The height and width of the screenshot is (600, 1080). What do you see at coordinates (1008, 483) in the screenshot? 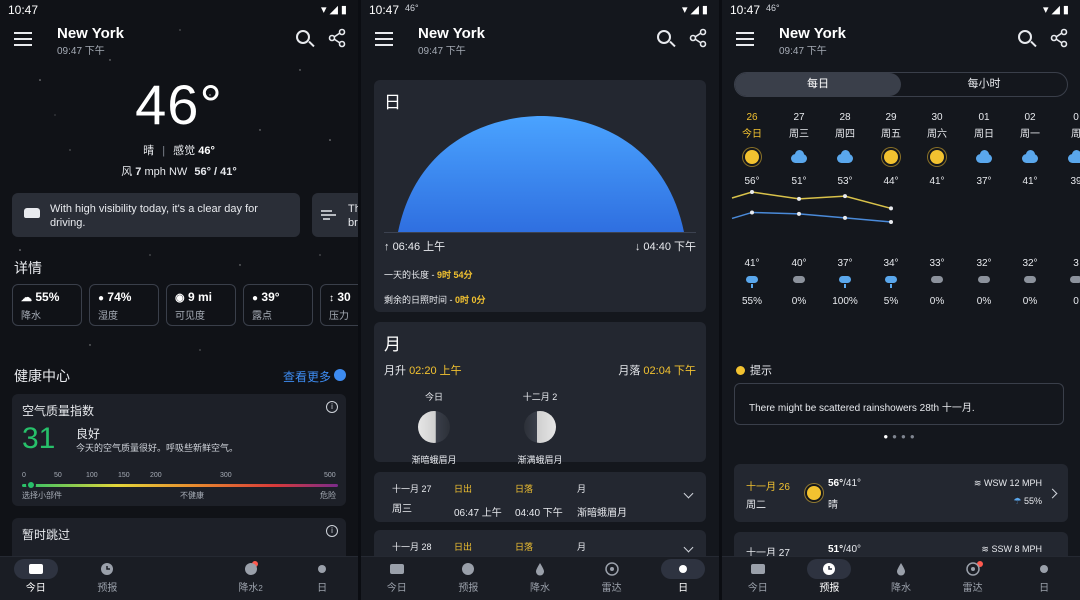
I see `card-wind: ≋ WSW 12 MPH` at bounding box center [1008, 483].